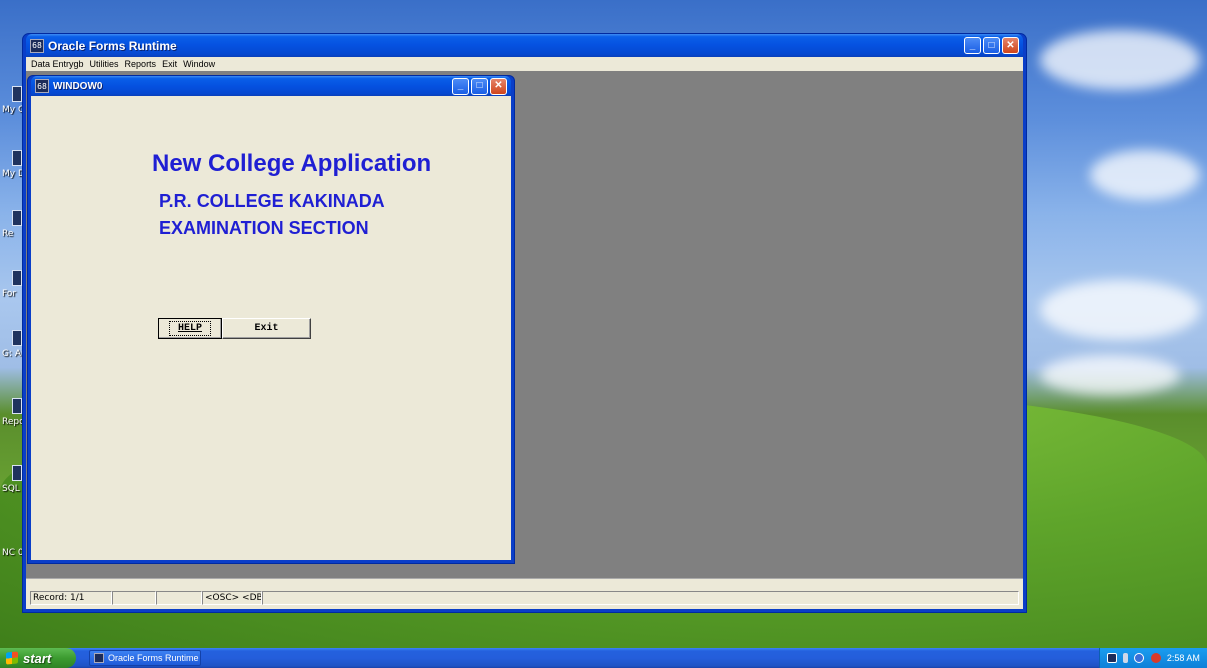 The image size is (1207, 668). What do you see at coordinates (232, 598) in the screenshot?
I see `osc-dbg-indicator: <OSC> <DBG>` at bounding box center [232, 598].